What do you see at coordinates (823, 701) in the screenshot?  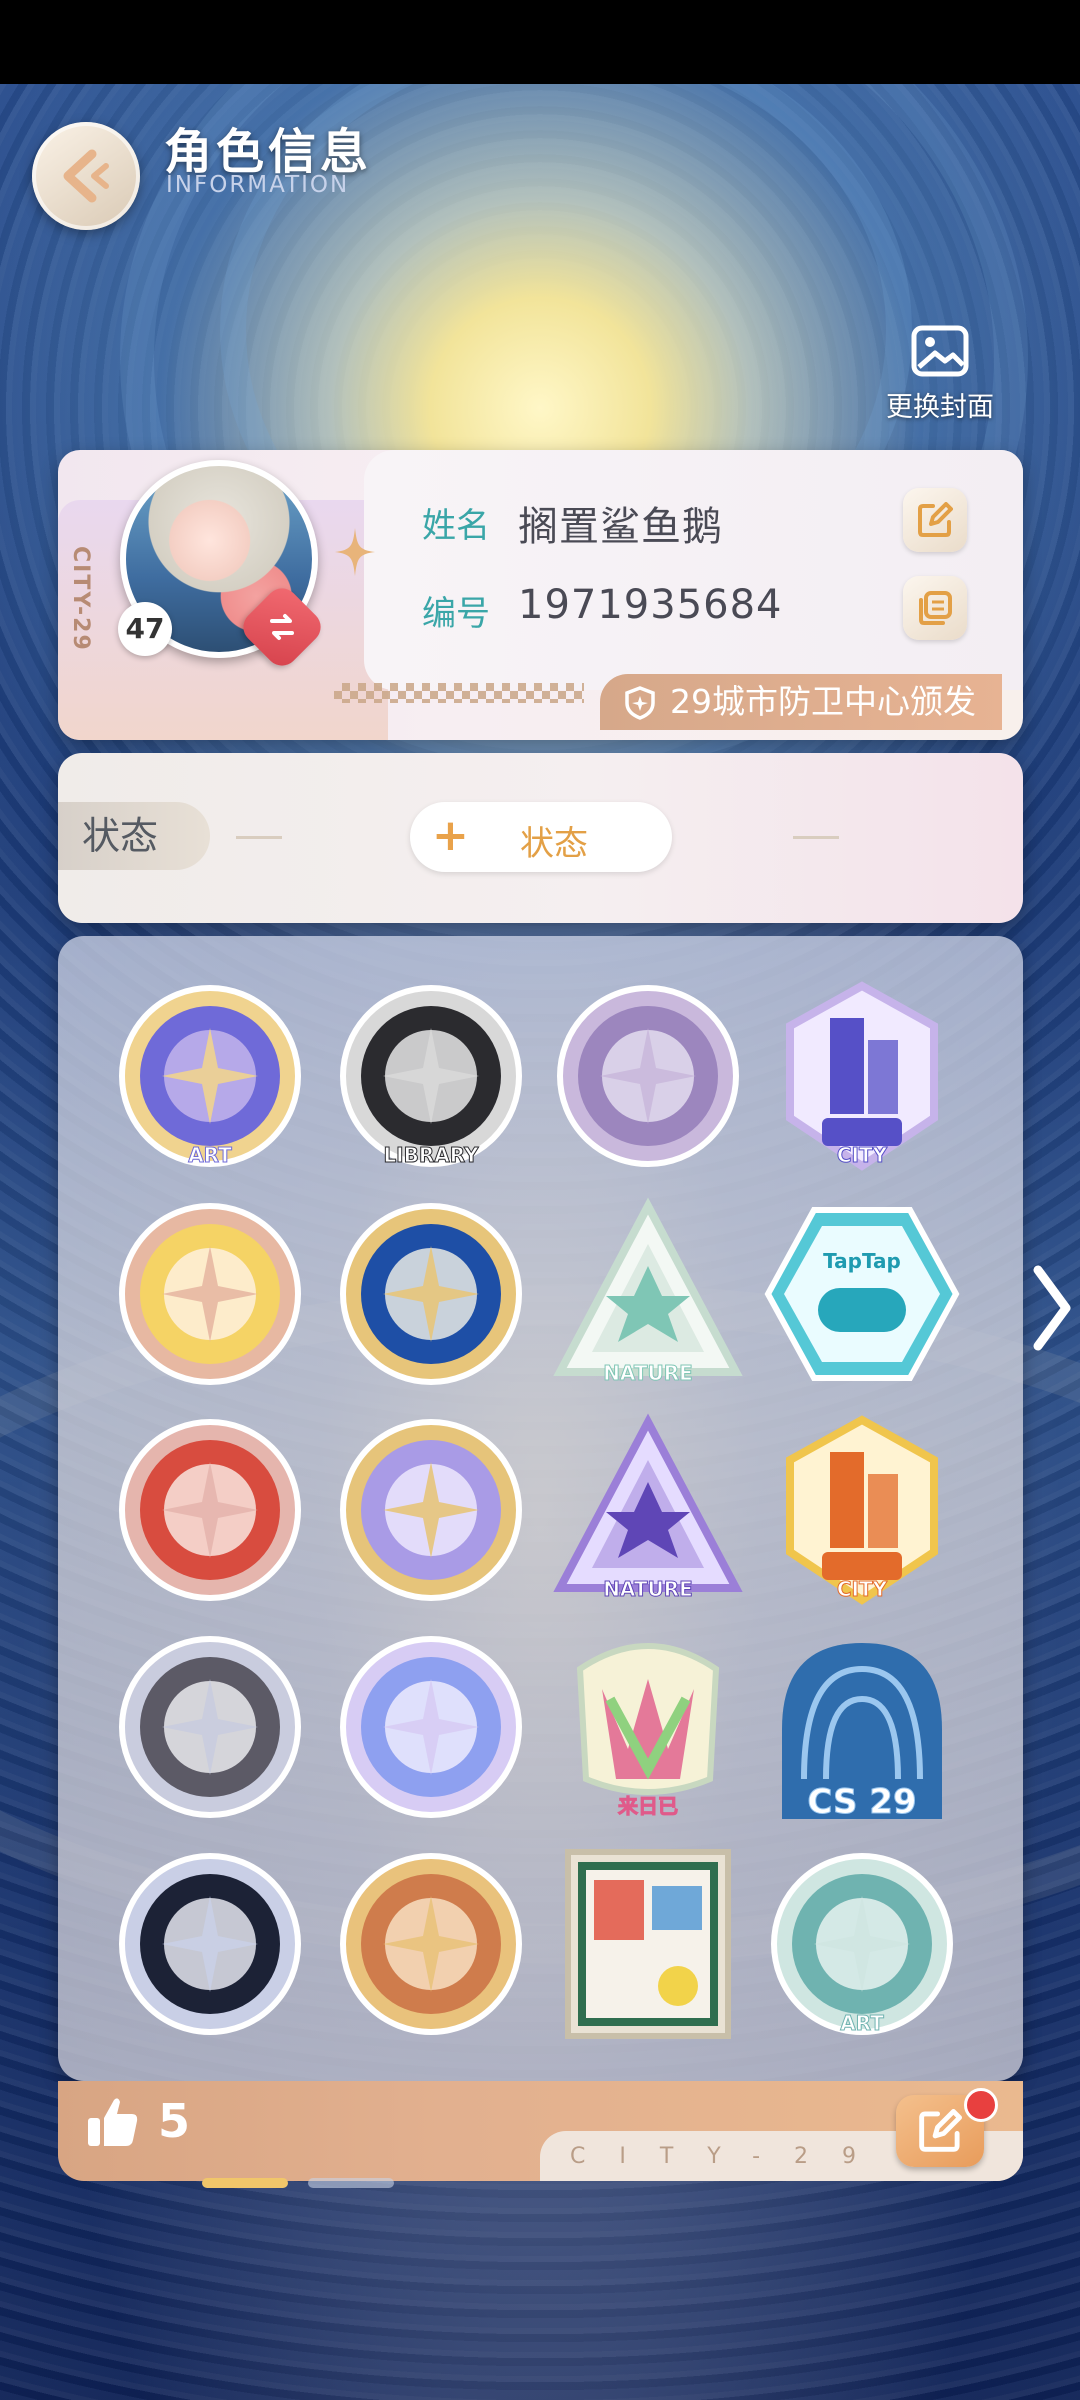 I see `issuer-text: 29城市防卫中心颁发` at bounding box center [823, 701].